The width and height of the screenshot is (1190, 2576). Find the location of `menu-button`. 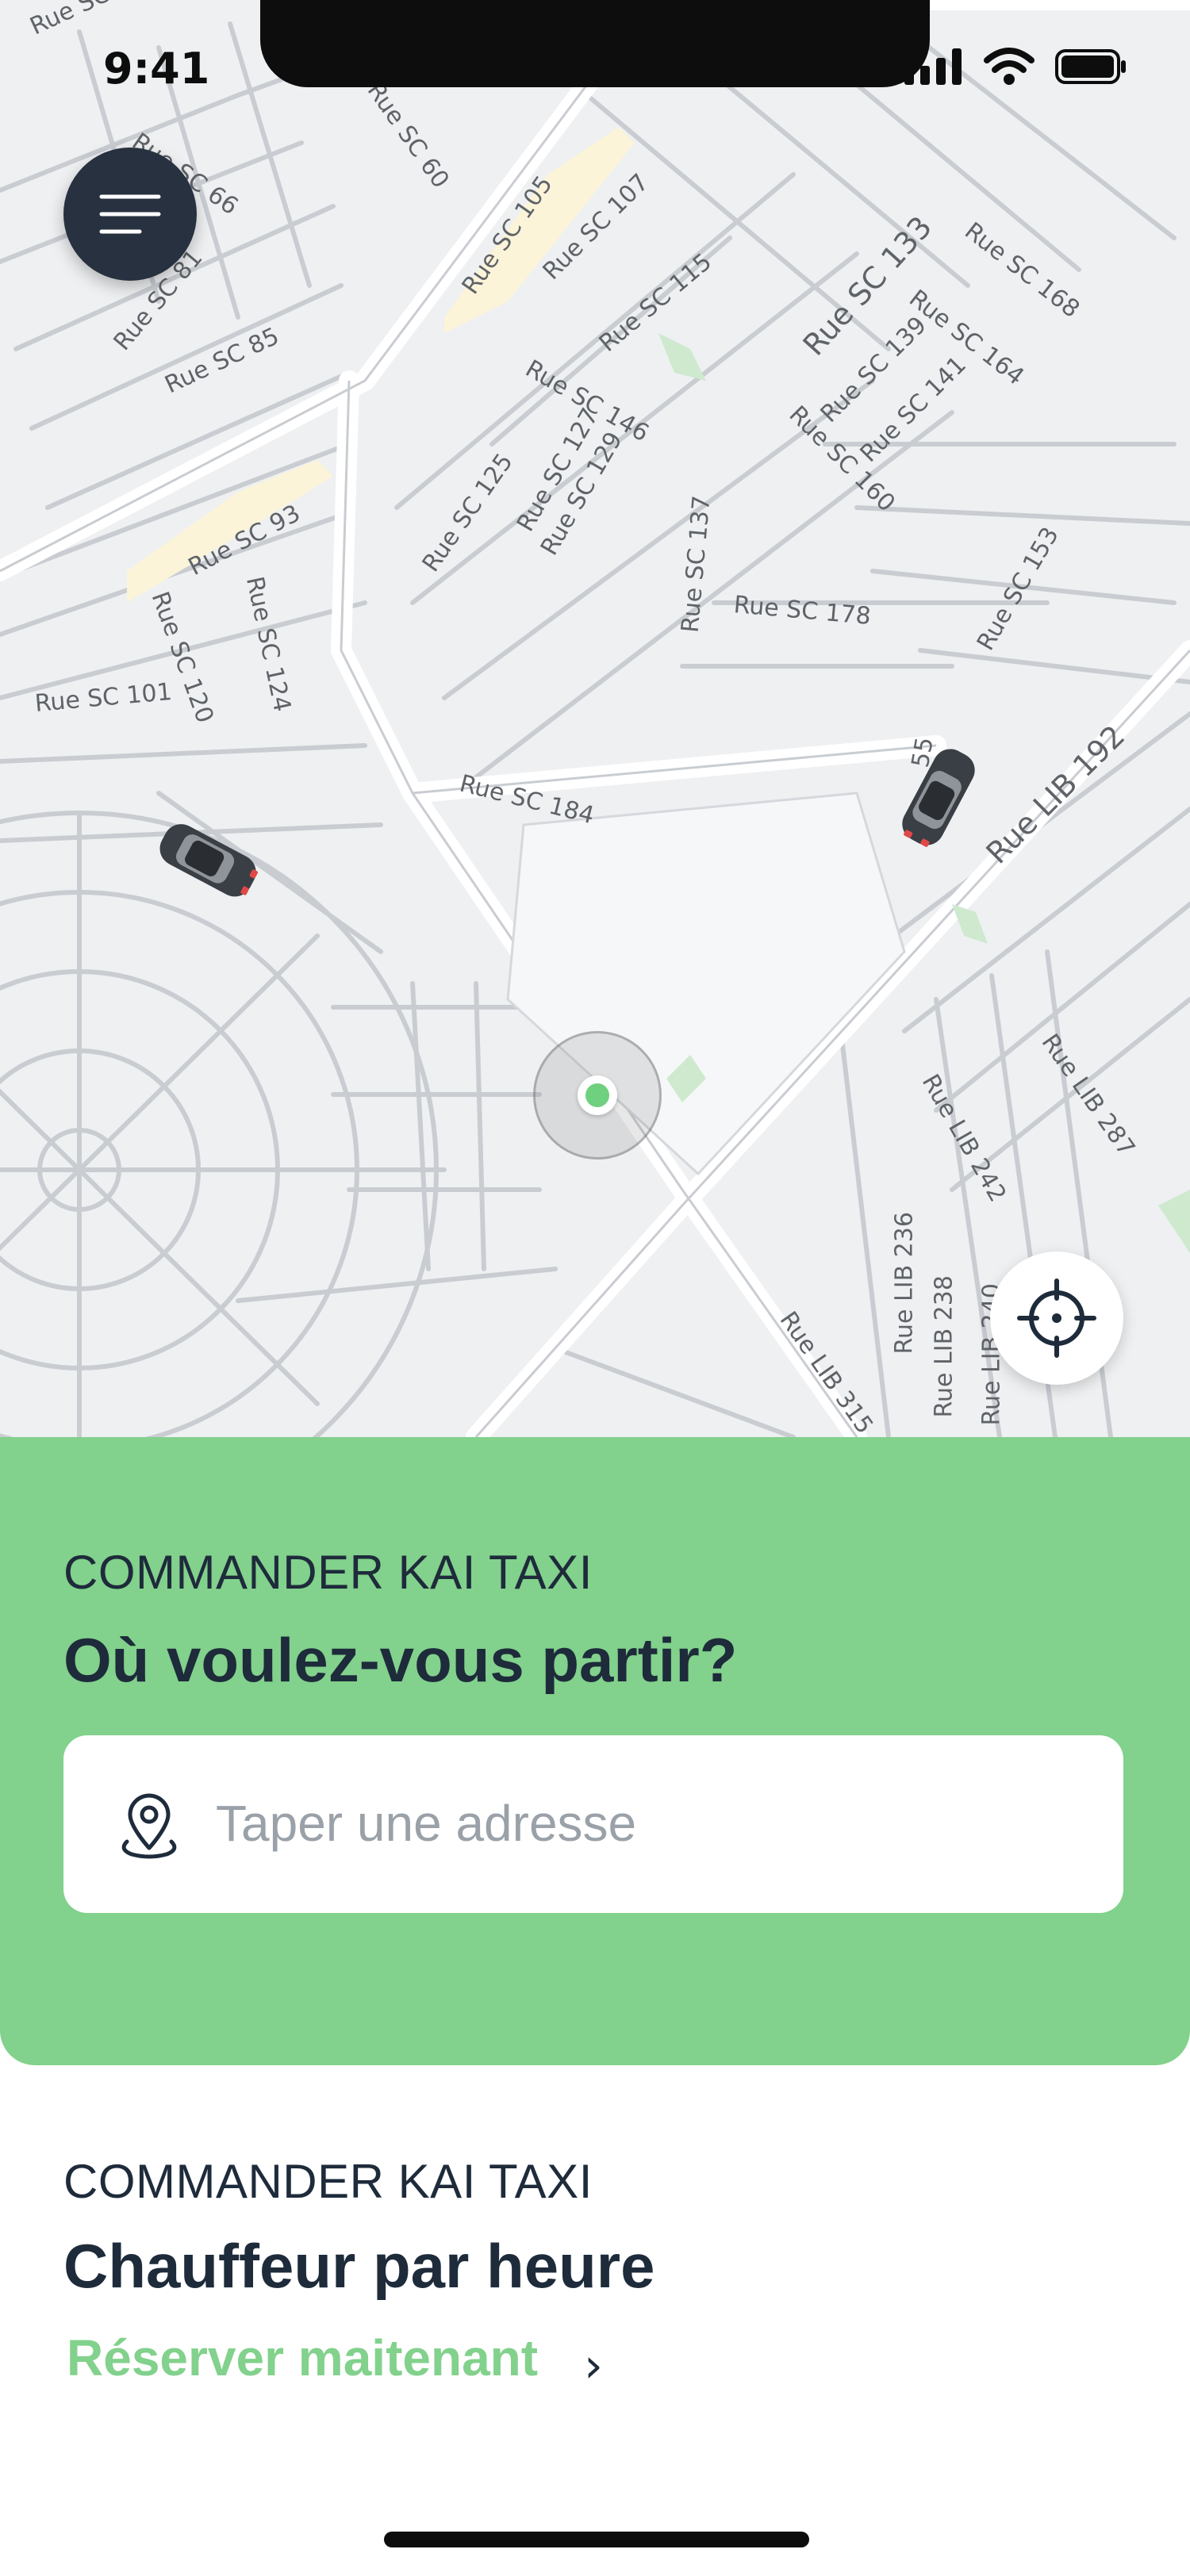

menu-button is located at coordinates (130, 214).